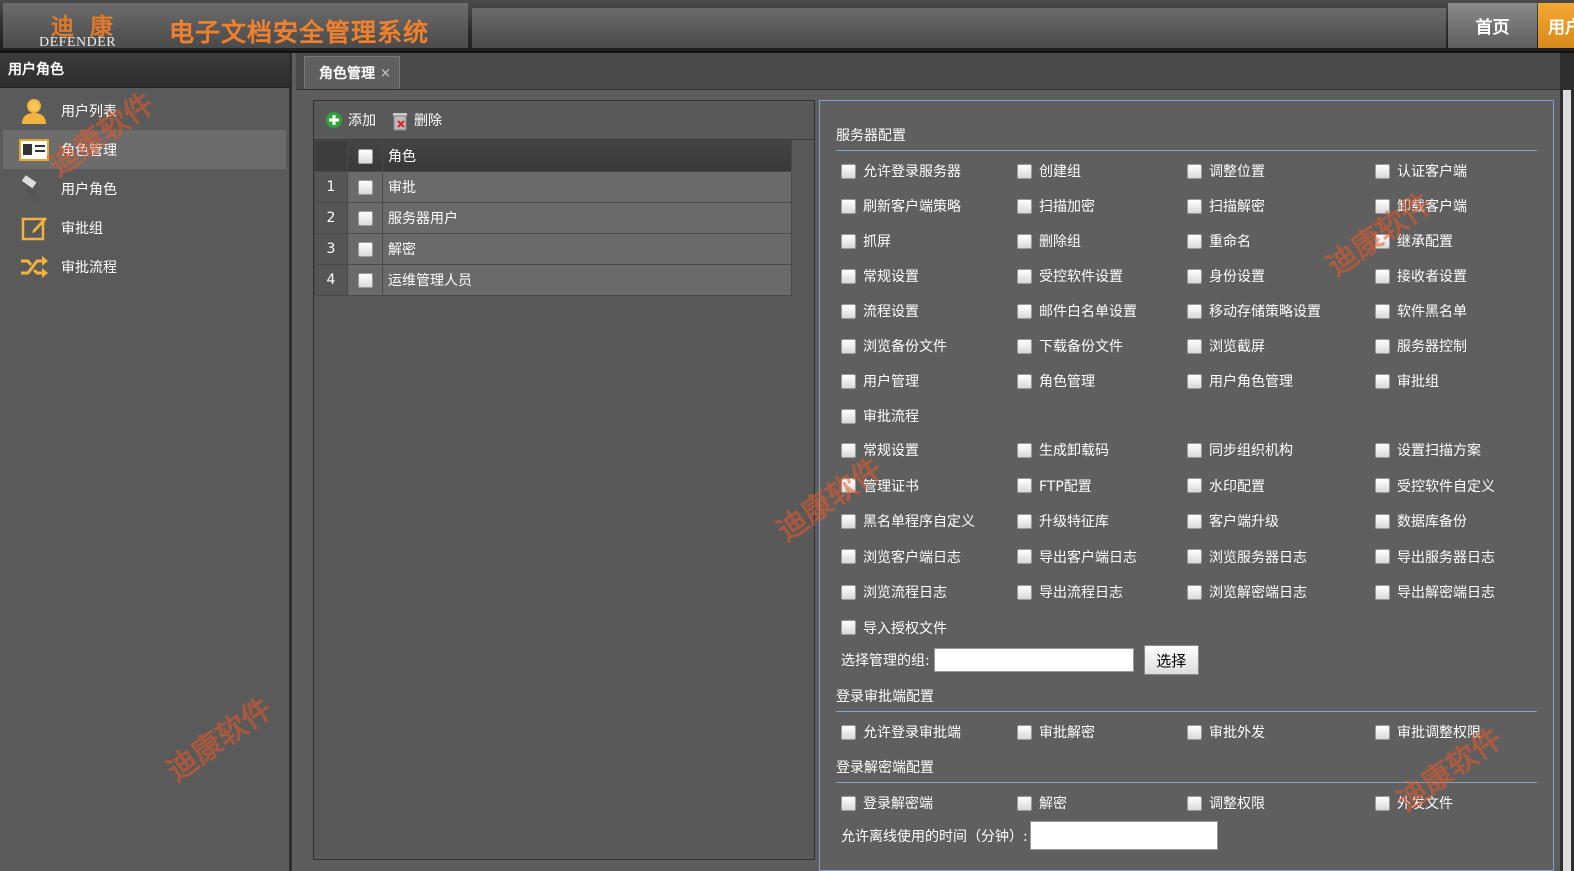 Image resolution: width=1574 pixels, height=871 pixels. What do you see at coordinates (1077, 557) in the screenshot?
I see `permission-option: 导出客户端日志` at bounding box center [1077, 557].